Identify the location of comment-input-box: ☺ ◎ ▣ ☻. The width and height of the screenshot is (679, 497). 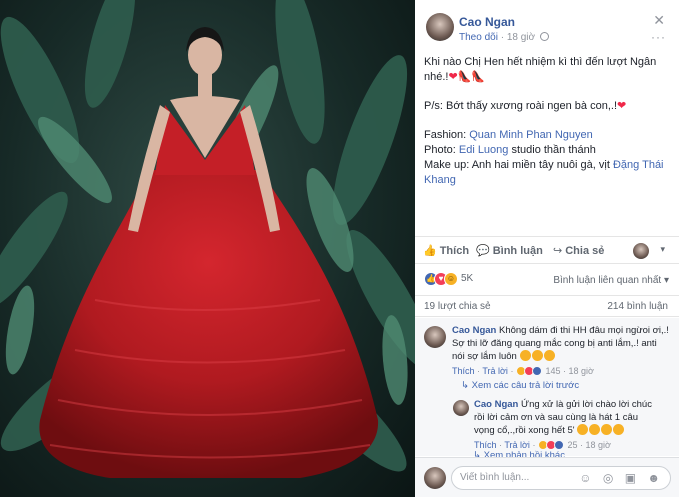
(561, 478).